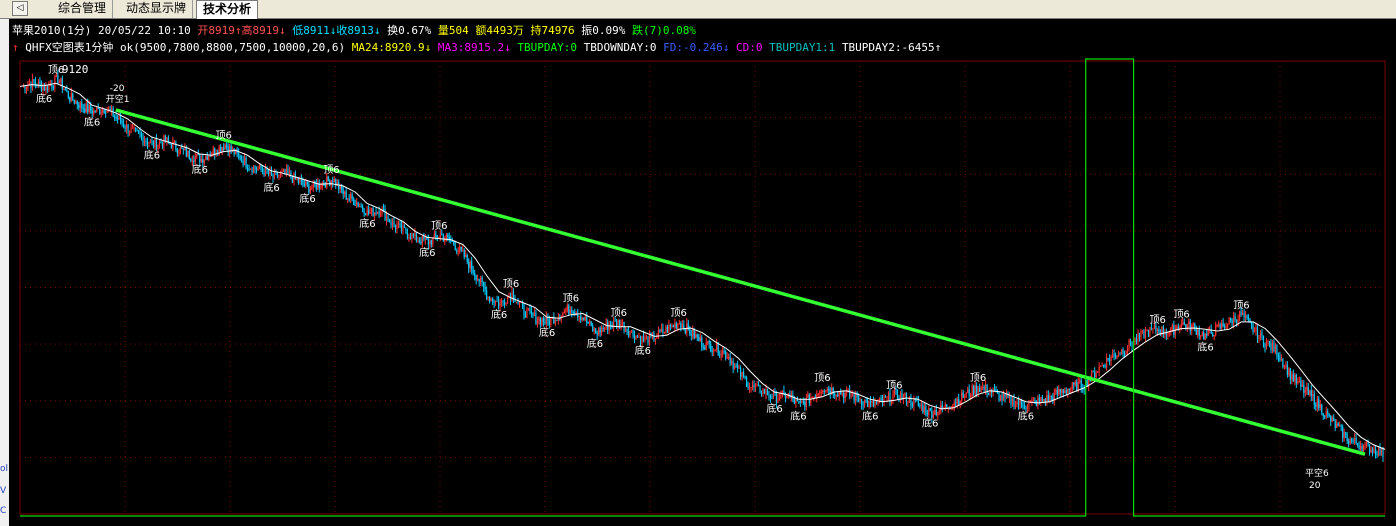  Describe the element at coordinates (157, 9) in the screenshot. I see `tab-dynamic-board: 动态显示牌` at that location.